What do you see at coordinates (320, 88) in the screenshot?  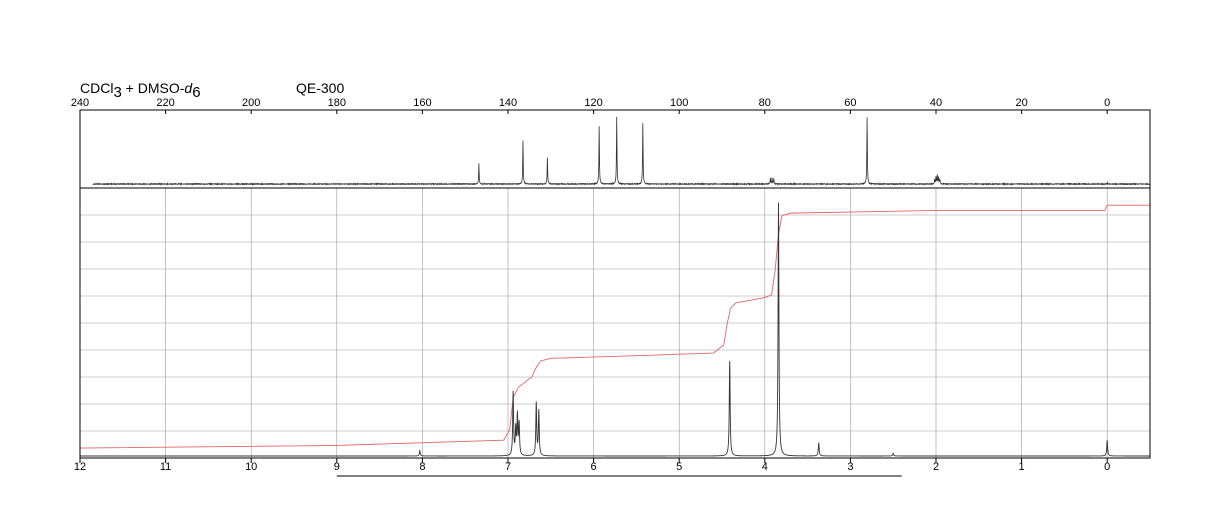 I see `instrument-label: QE-300` at bounding box center [320, 88].